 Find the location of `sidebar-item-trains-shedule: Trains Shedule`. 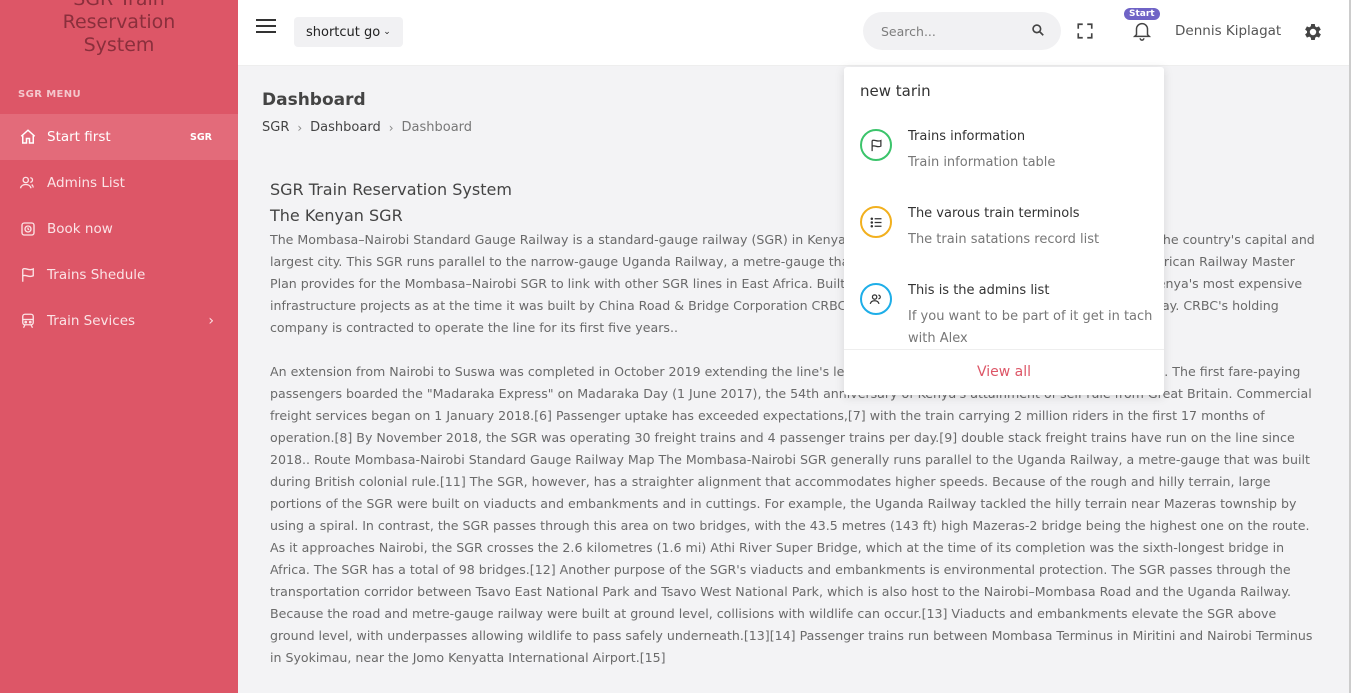

sidebar-item-trains-shedule: Trains Shedule is located at coordinates (119, 275).